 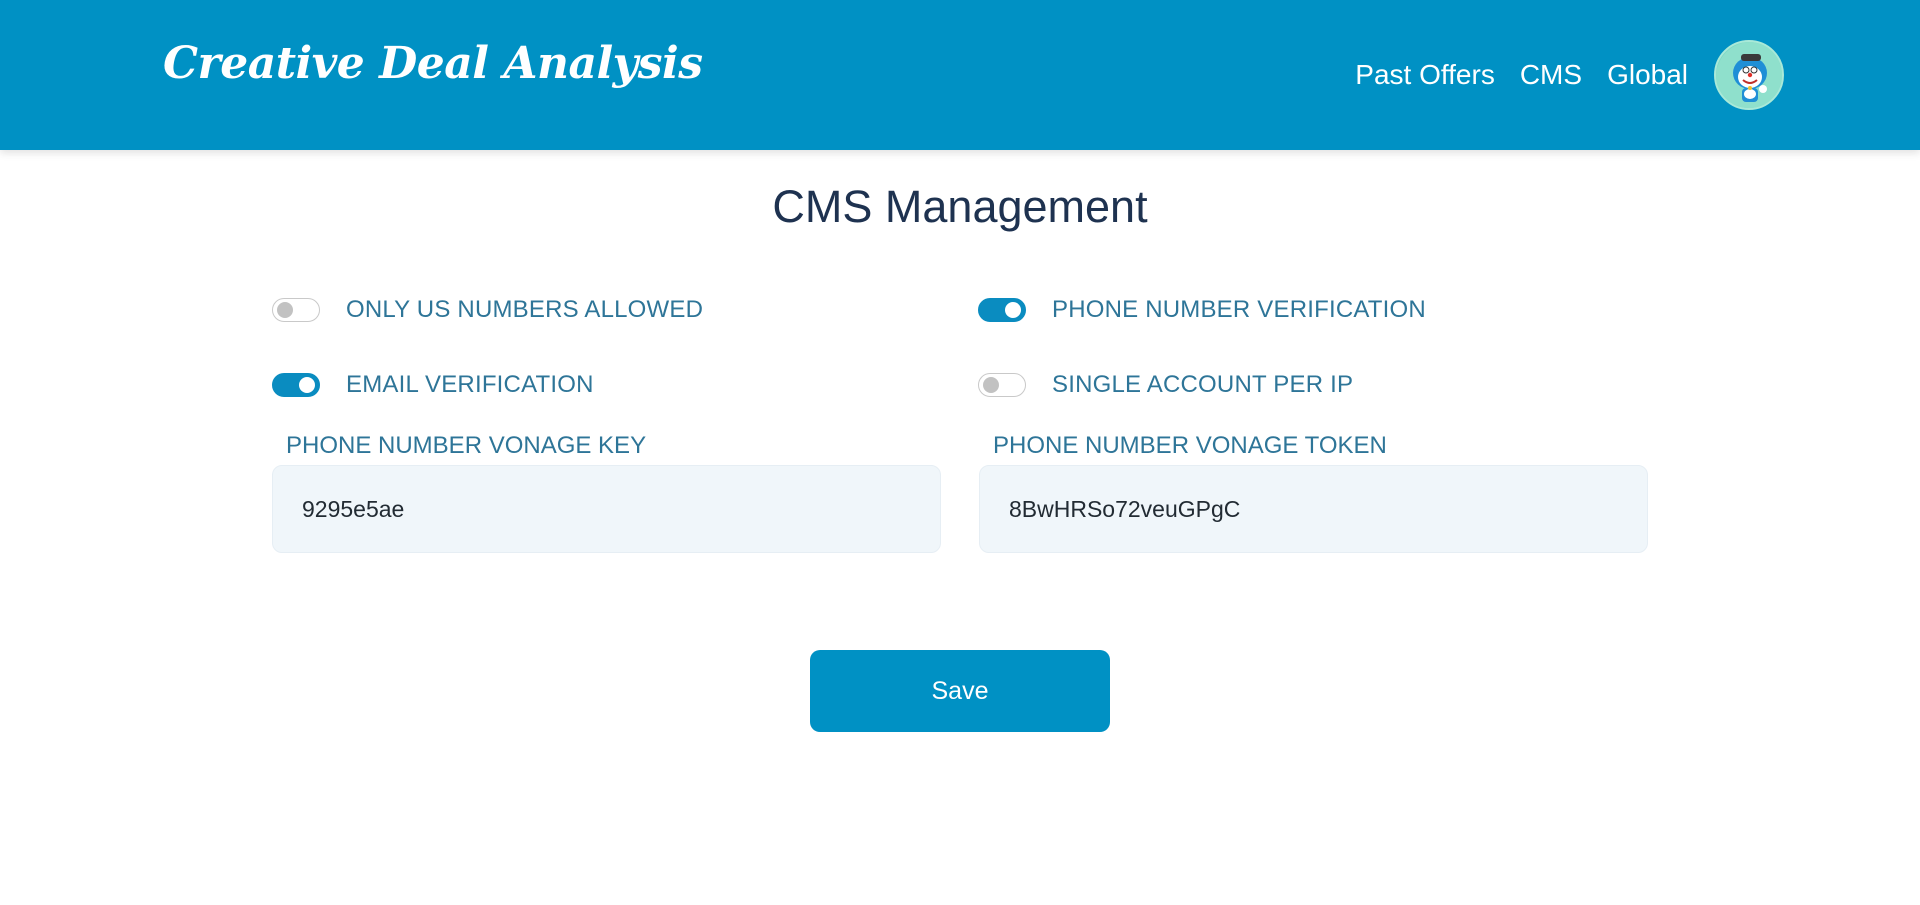 What do you see at coordinates (1425, 75) in the screenshot?
I see `nav-link-past-offers: Past Offers` at bounding box center [1425, 75].